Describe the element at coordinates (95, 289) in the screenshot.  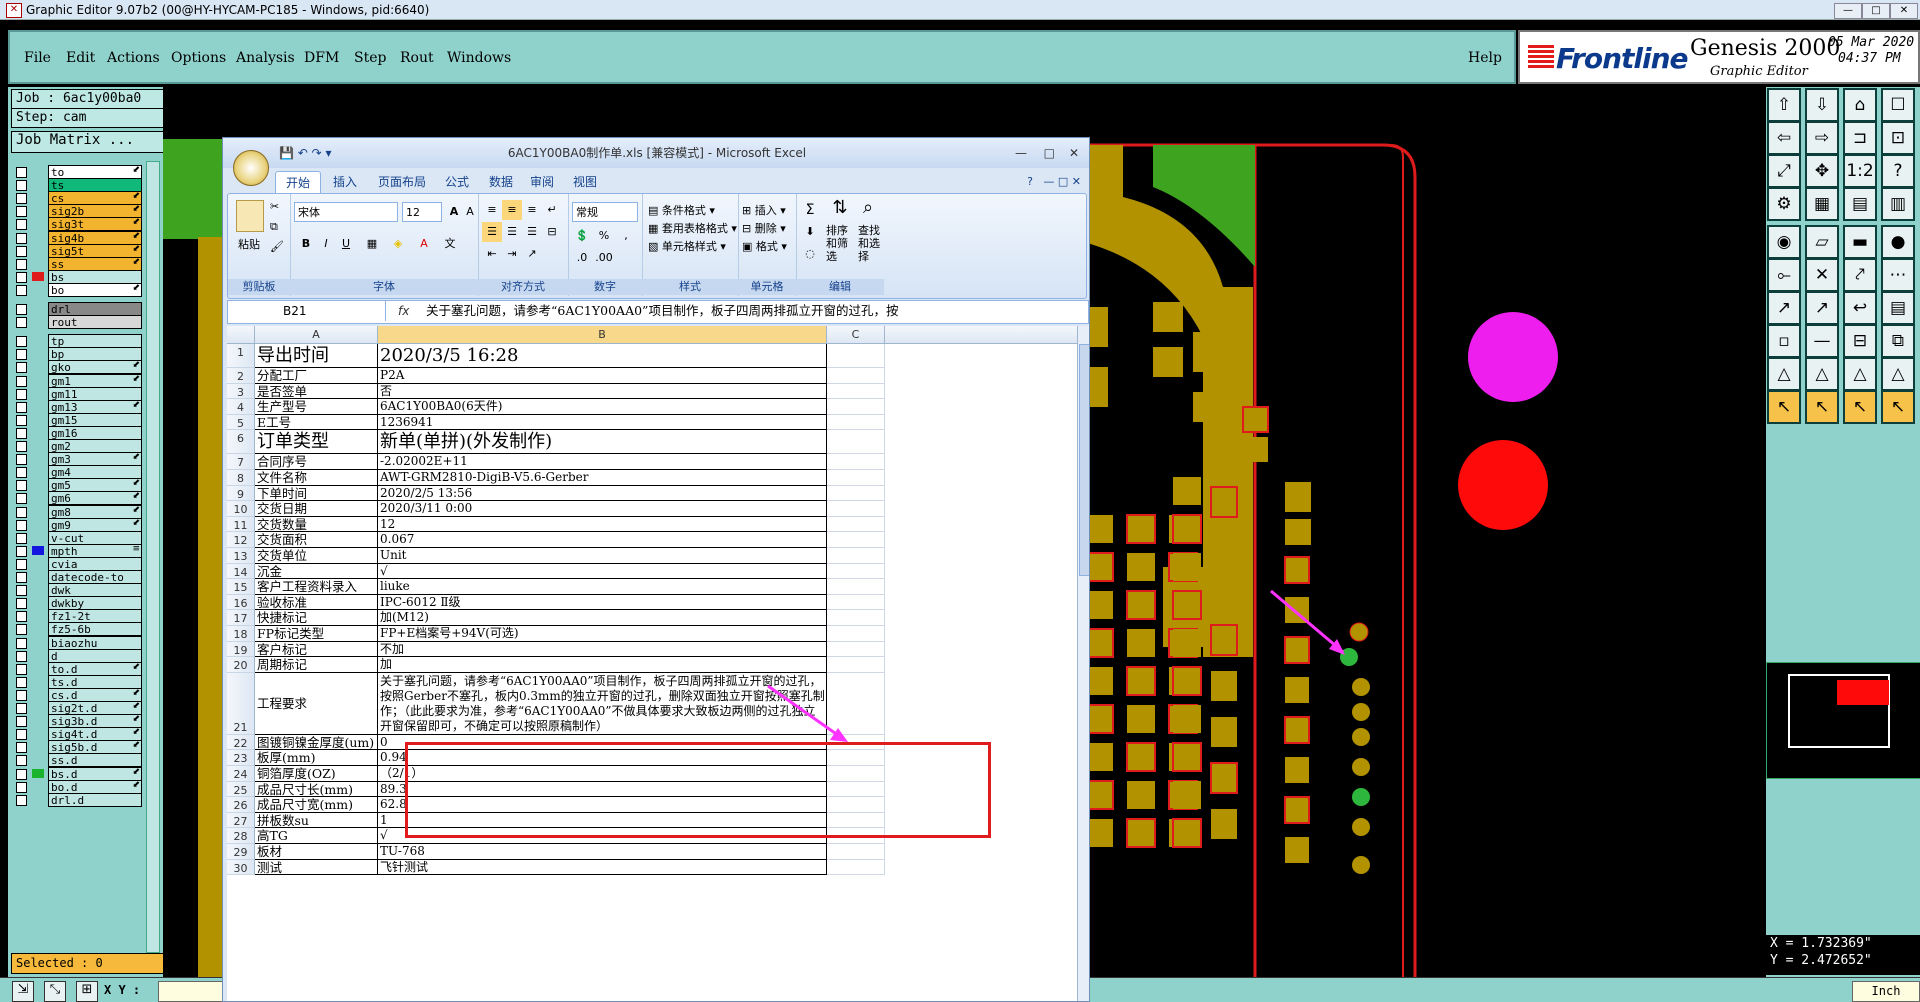
I see `layer-name: bo` at that location.